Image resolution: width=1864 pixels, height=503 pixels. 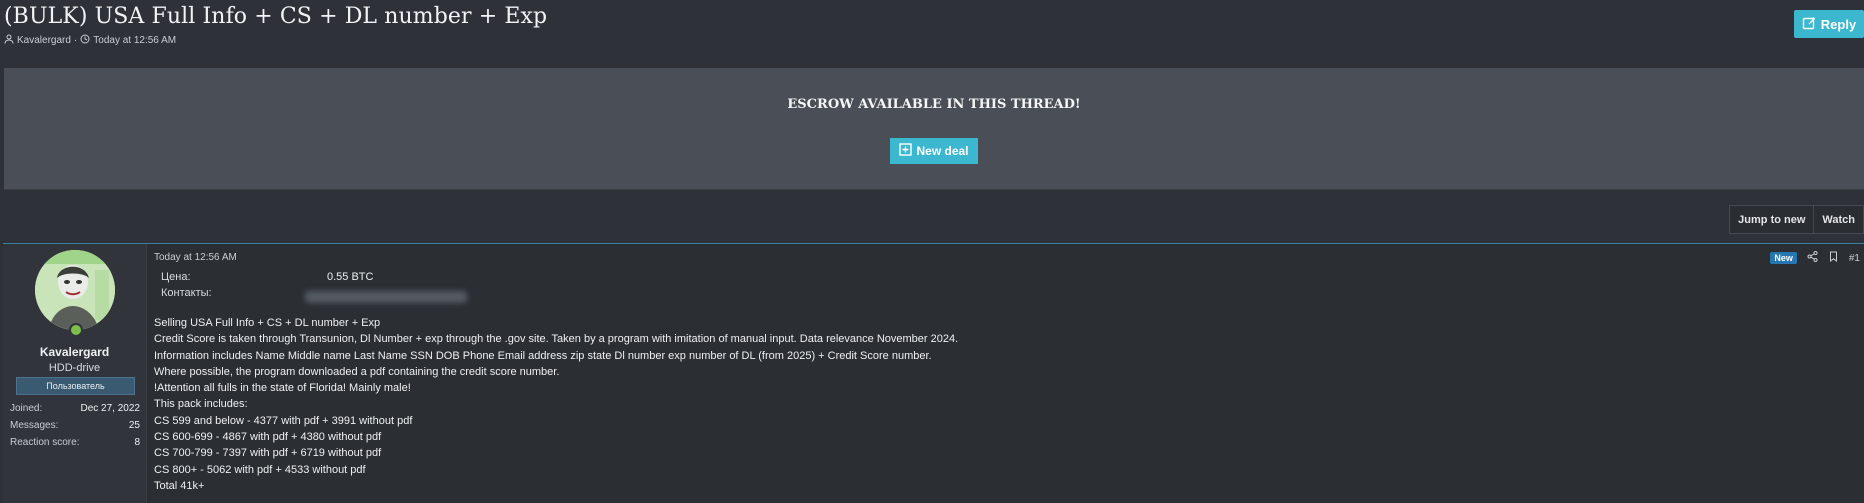 I want to click on user-stat-label: Joined:, so click(x=26, y=408).